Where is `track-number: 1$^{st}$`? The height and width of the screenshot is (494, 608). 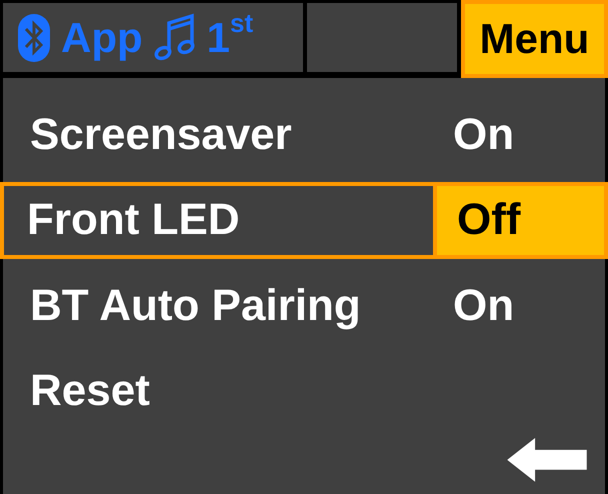
track-number: 1$^{st}$ is located at coordinates (230, 38).